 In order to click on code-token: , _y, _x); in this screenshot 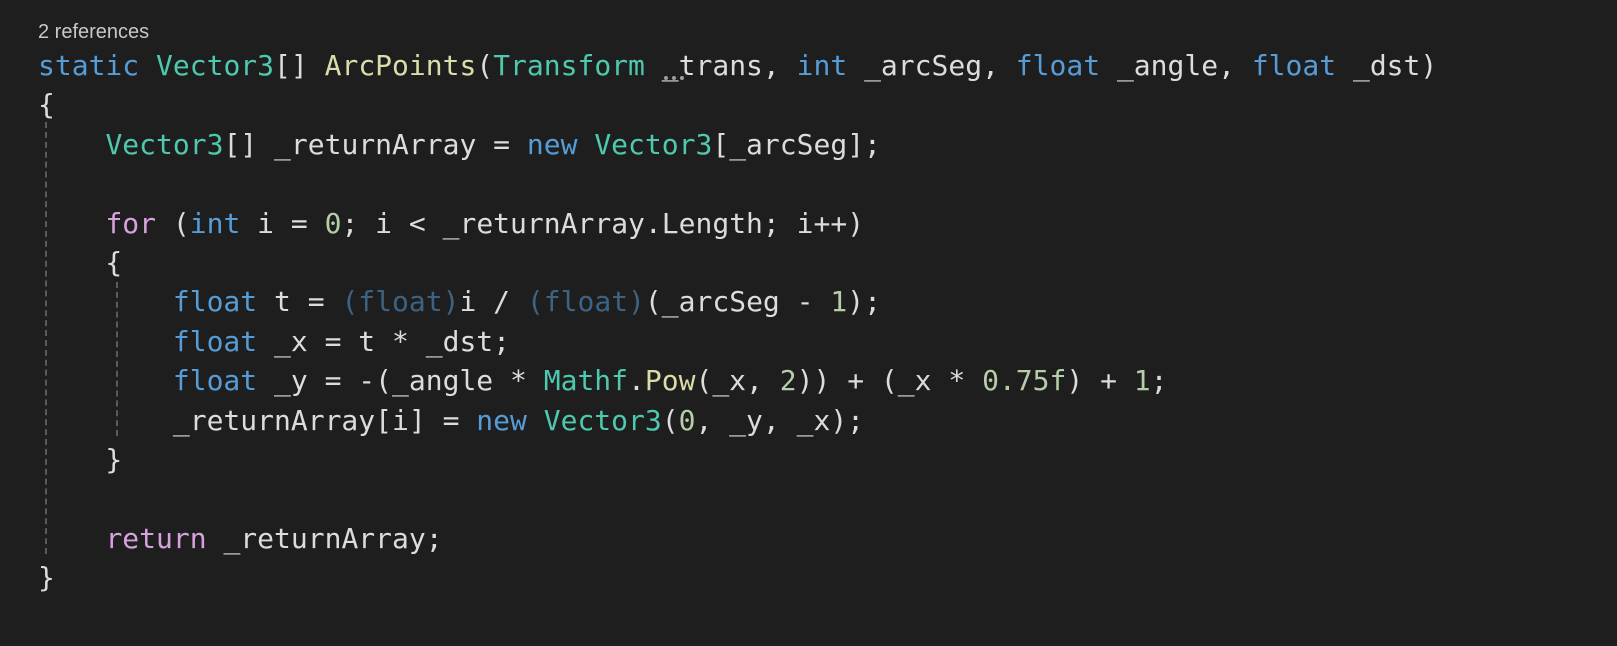, I will do `click(780, 420)`.